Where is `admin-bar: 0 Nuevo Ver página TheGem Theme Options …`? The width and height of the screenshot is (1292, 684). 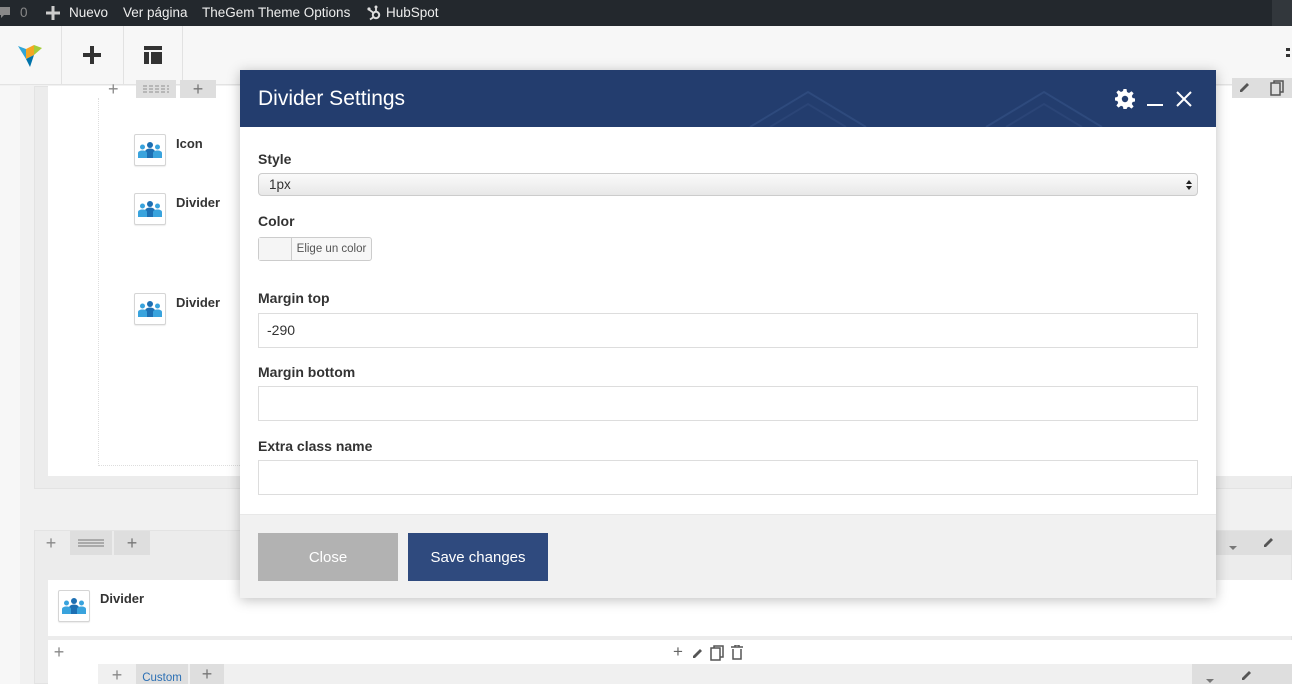
admin-bar: 0 Nuevo Ver página TheGem Theme Options … is located at coordinates (646, 13).